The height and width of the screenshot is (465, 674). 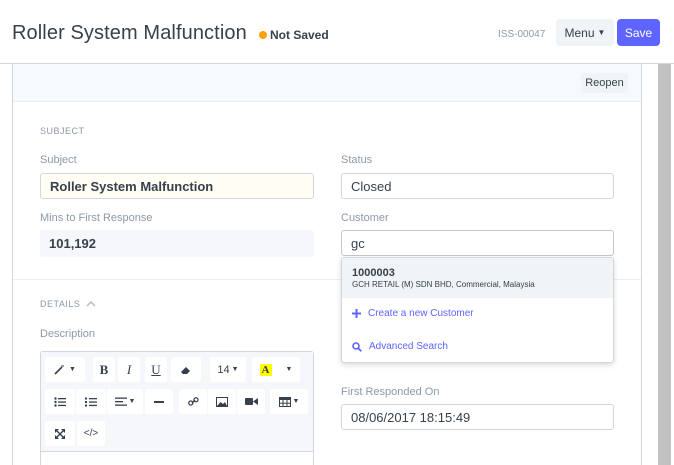 I want to click on numbered-list-button, so click(x=91, y=401).